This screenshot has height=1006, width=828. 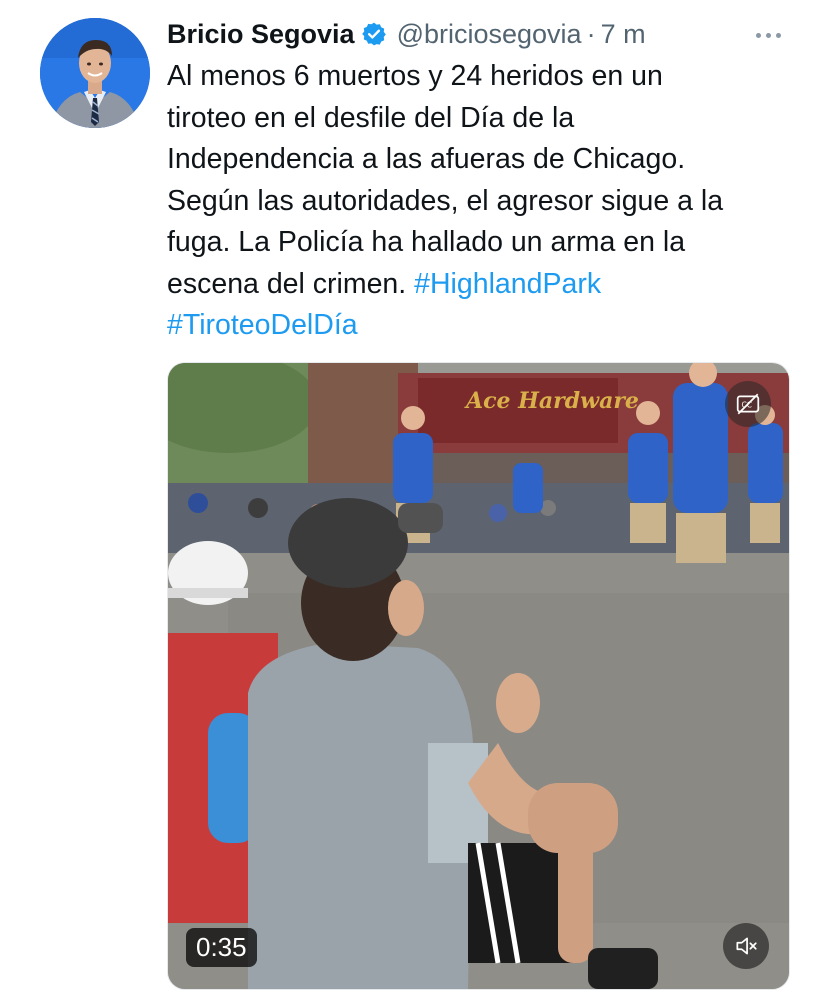 I want to click on author-handle: @briciosegovia, so click(x=489, y=34).